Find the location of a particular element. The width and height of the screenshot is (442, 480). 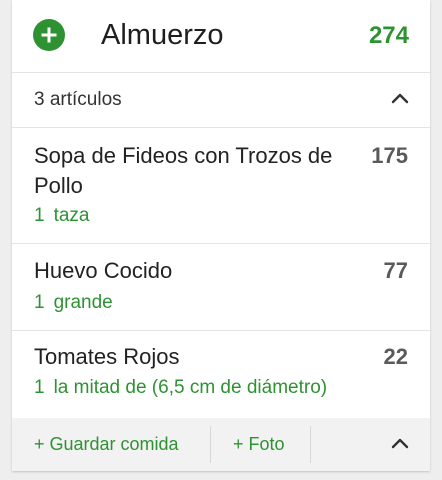

plus-icon is located at coordinates (49, 35).